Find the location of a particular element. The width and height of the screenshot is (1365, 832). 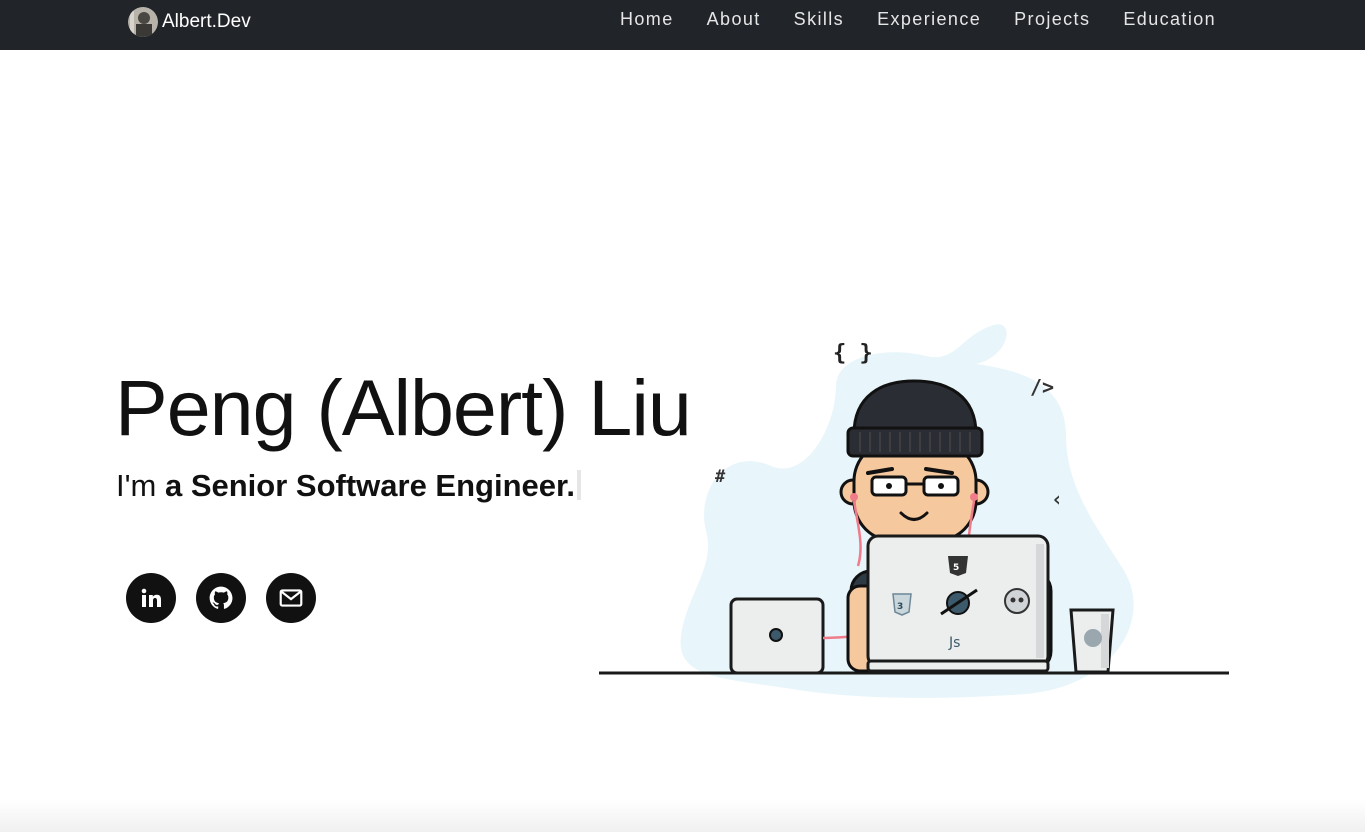

nav-link-skills: Skills is located at coordinates (819, 19).